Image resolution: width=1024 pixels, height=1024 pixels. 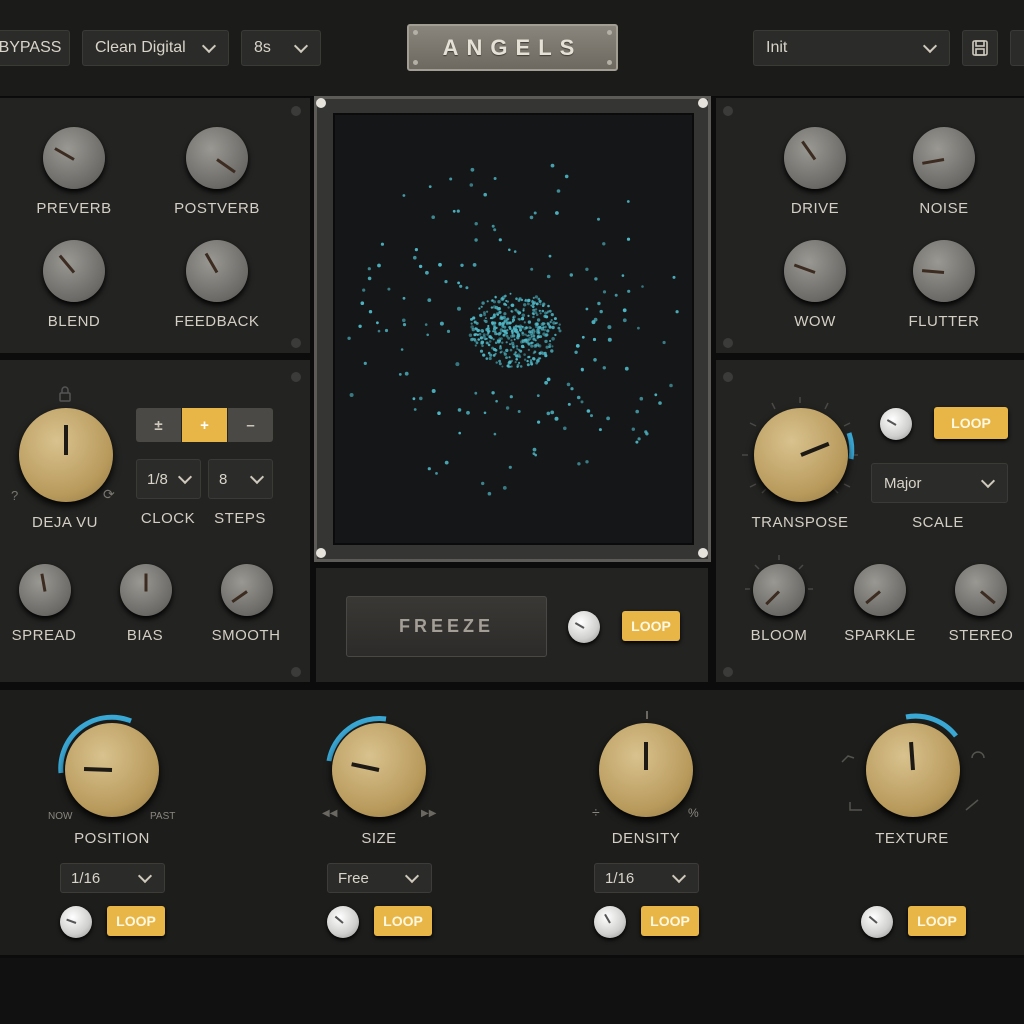 What do you see at coordinates (262, 47) in the screenshot?
I see `buffer-value: 8s` at bounding box center [262, 47].